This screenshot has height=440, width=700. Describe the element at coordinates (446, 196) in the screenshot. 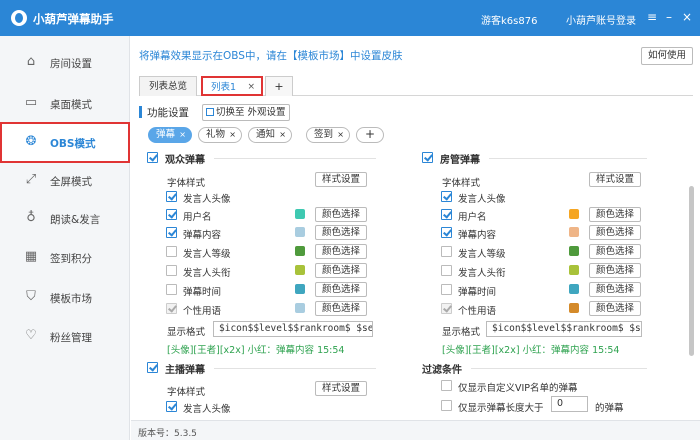

I see `manager-avatar-checkbox` at that location.